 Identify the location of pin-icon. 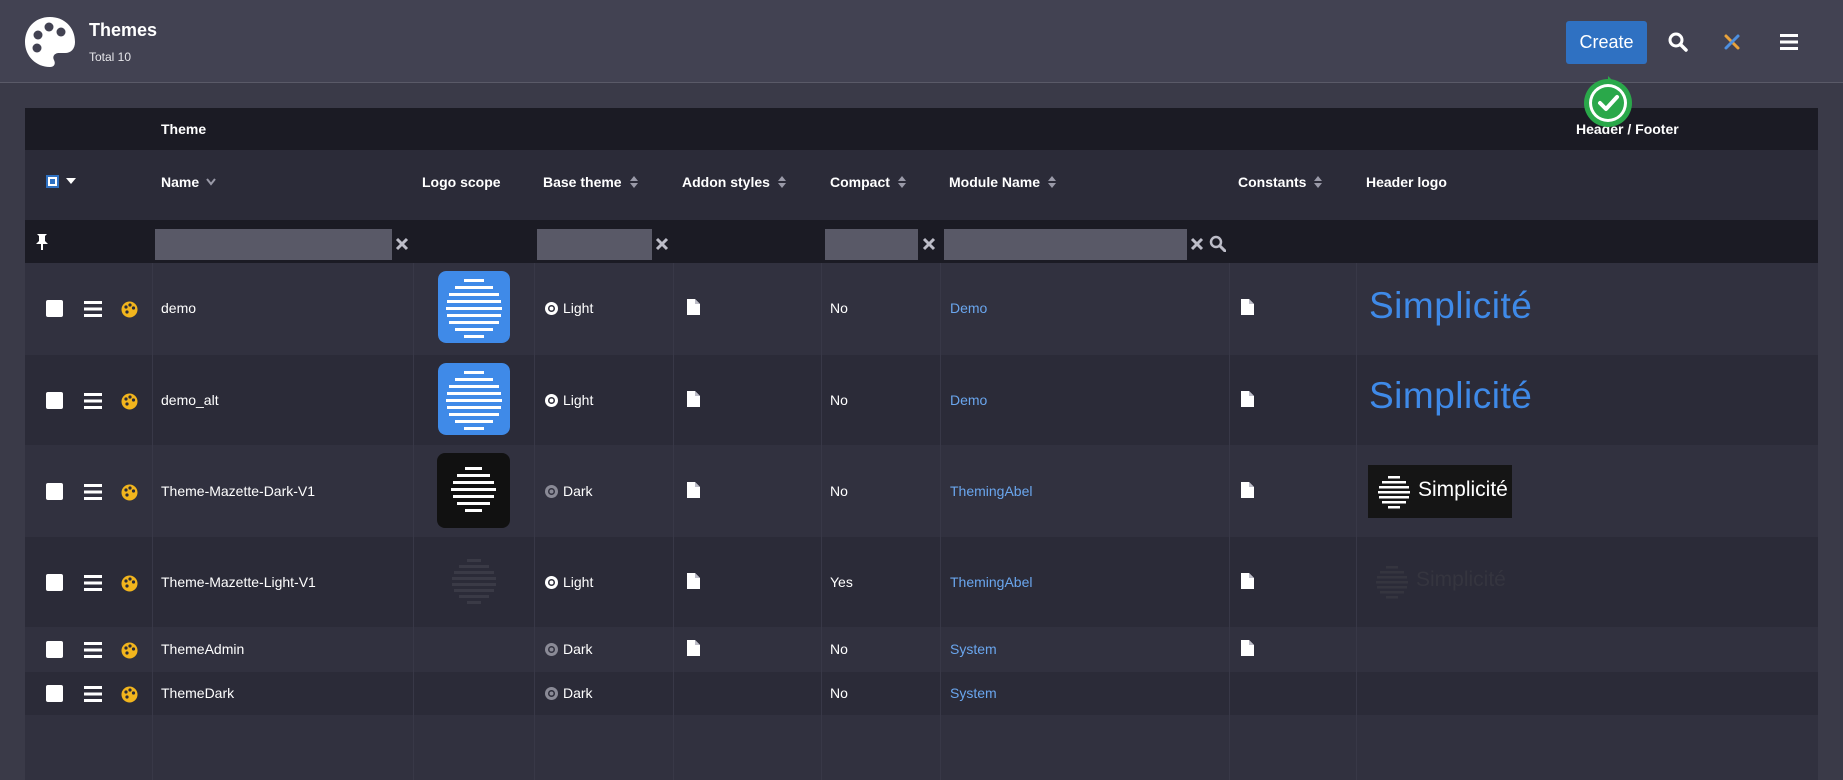
(42, 242).